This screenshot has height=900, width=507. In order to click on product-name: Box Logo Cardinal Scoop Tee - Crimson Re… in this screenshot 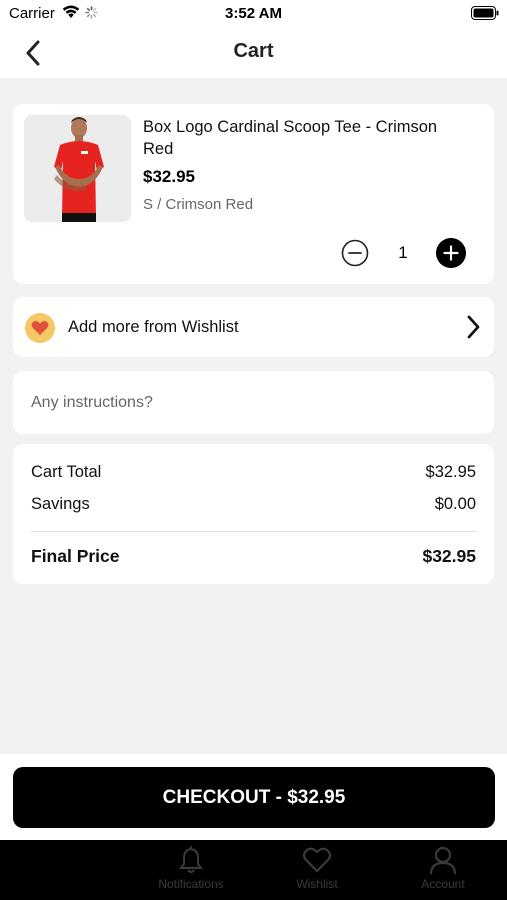, I will do `click(293, 138)`.